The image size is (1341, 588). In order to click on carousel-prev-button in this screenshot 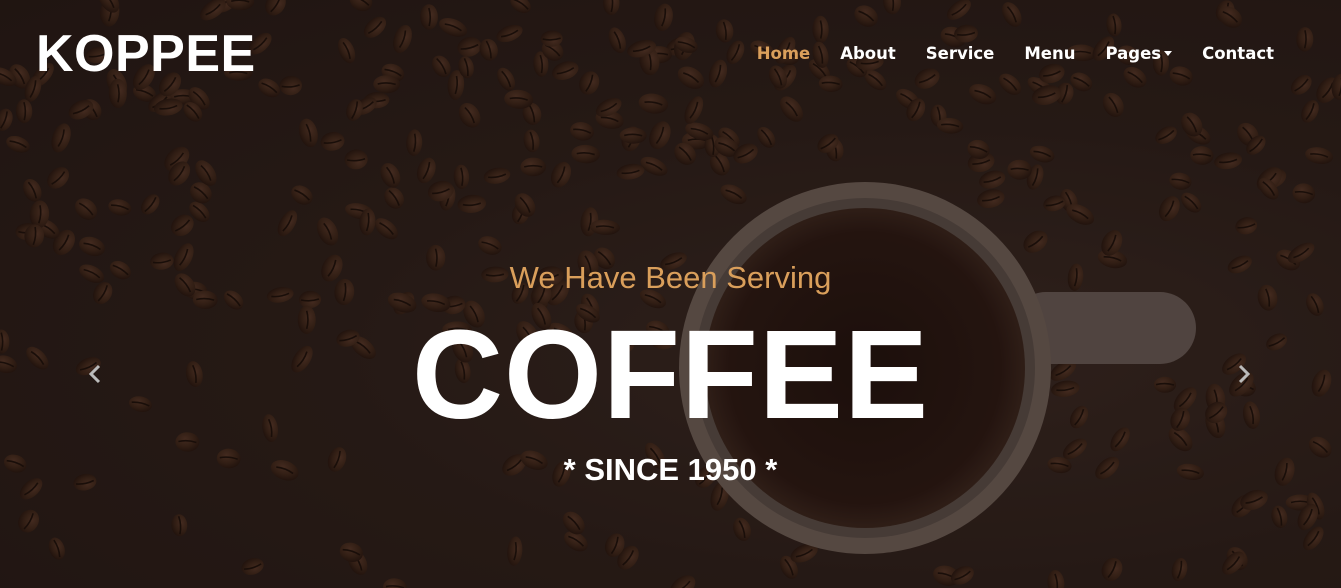, I will do `click(96, 374)`.